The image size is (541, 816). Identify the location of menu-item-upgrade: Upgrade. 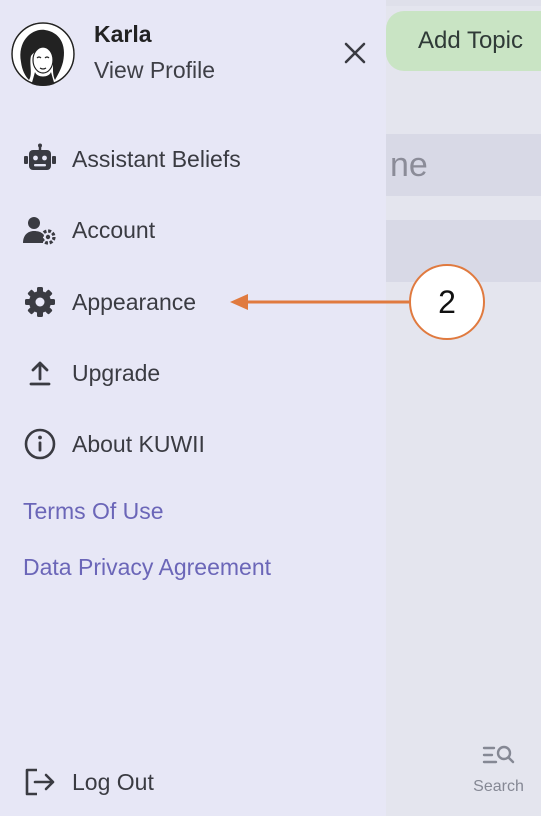
(193, 373).